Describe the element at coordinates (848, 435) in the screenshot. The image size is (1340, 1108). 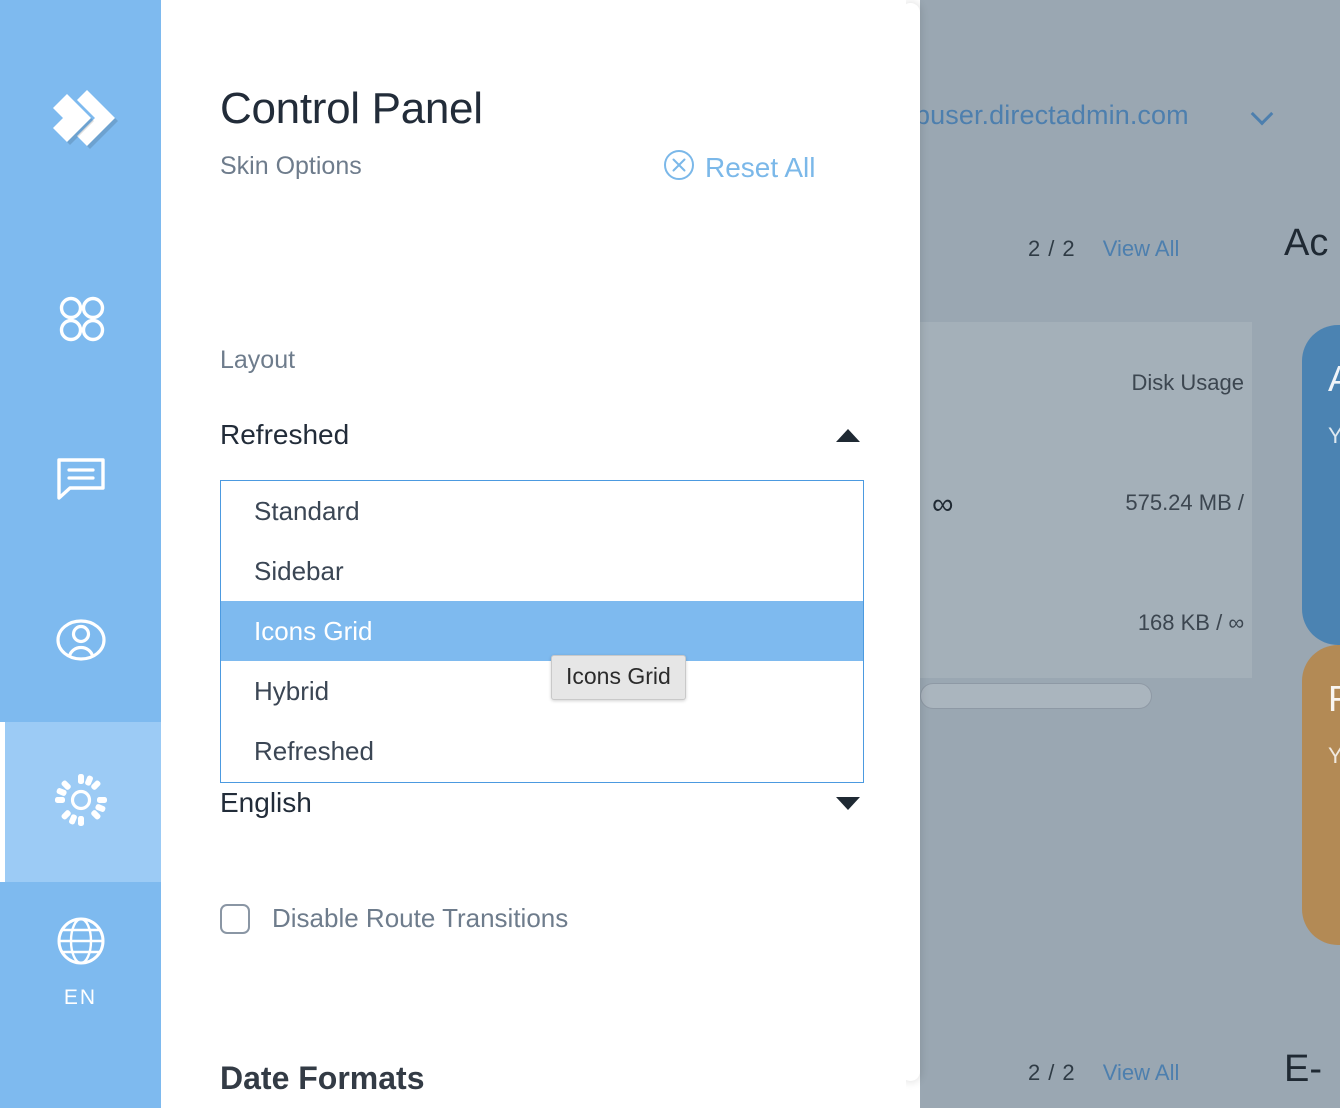
I see `caret-up-icon` at that location.